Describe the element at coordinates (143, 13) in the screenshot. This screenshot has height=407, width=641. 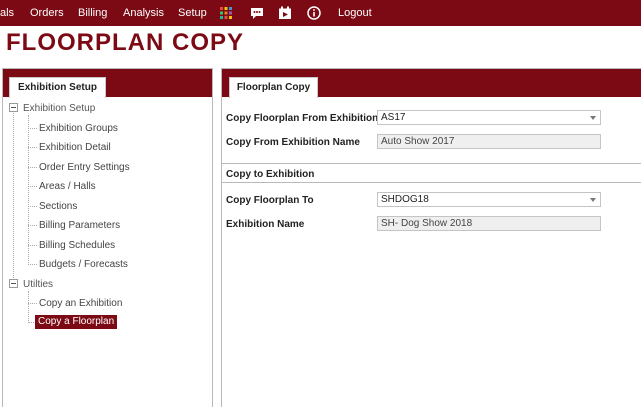
I see `nav-item-analysis: Analysis` at that location.